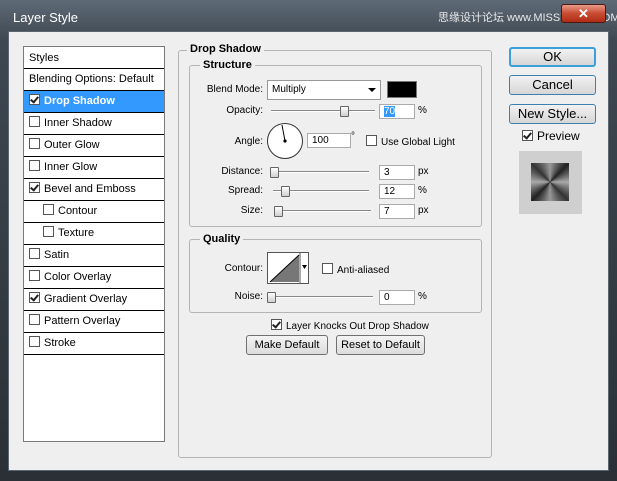  What do you see at coordinates (397, 297) in the screenshot?
I see `noise-input: 0` at bounding box center [397, 297].